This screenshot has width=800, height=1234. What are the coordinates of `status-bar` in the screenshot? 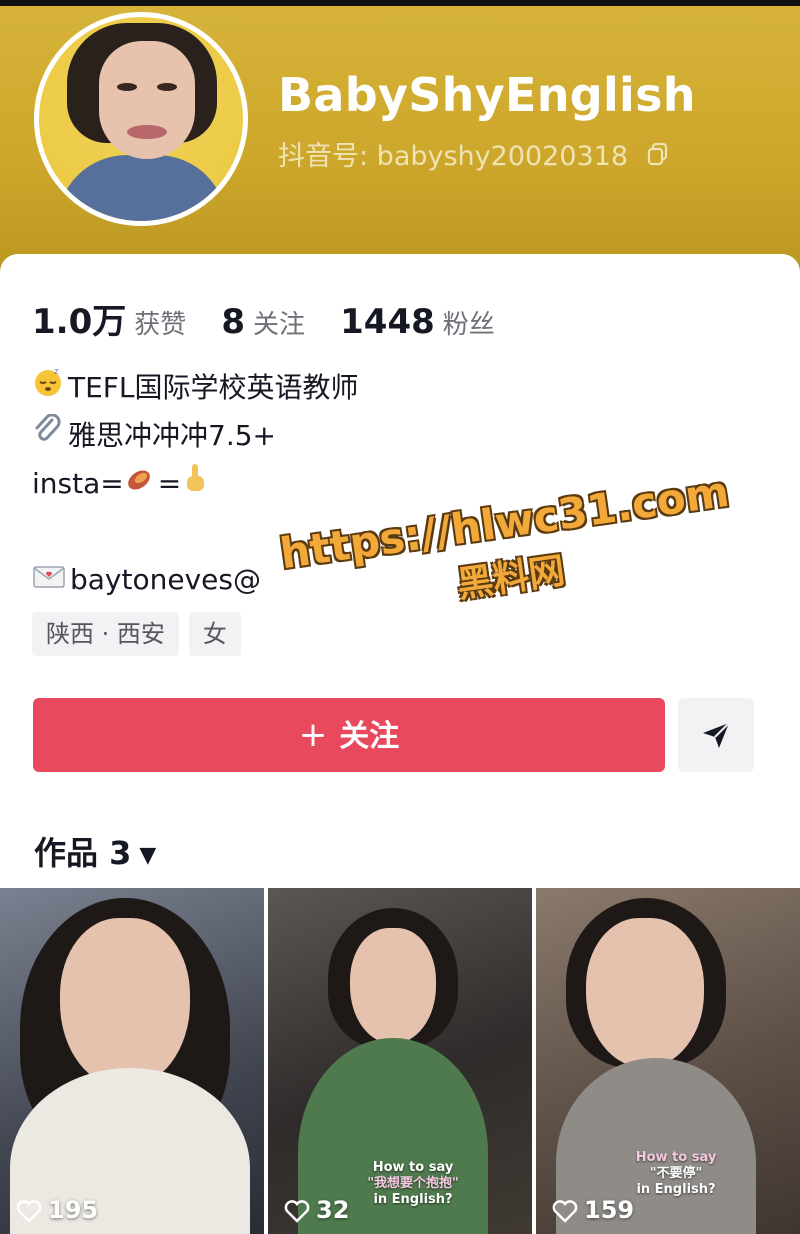 It's located at (400, 3).